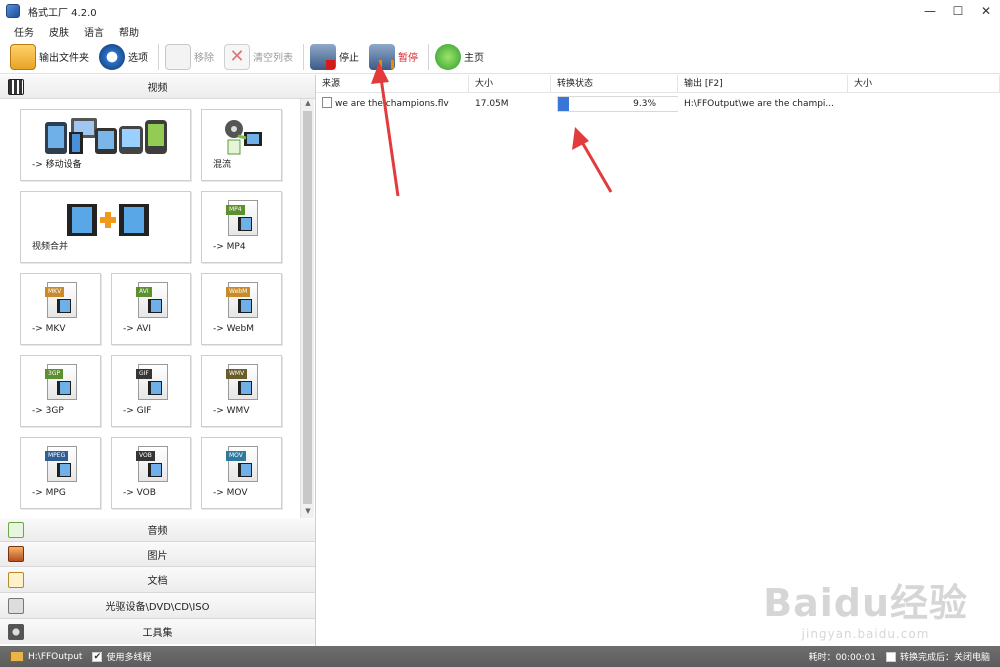  Describe the element at coordinates (308, 104) in the screenshot. I see `scroll-up-icon: ▲` at that location.